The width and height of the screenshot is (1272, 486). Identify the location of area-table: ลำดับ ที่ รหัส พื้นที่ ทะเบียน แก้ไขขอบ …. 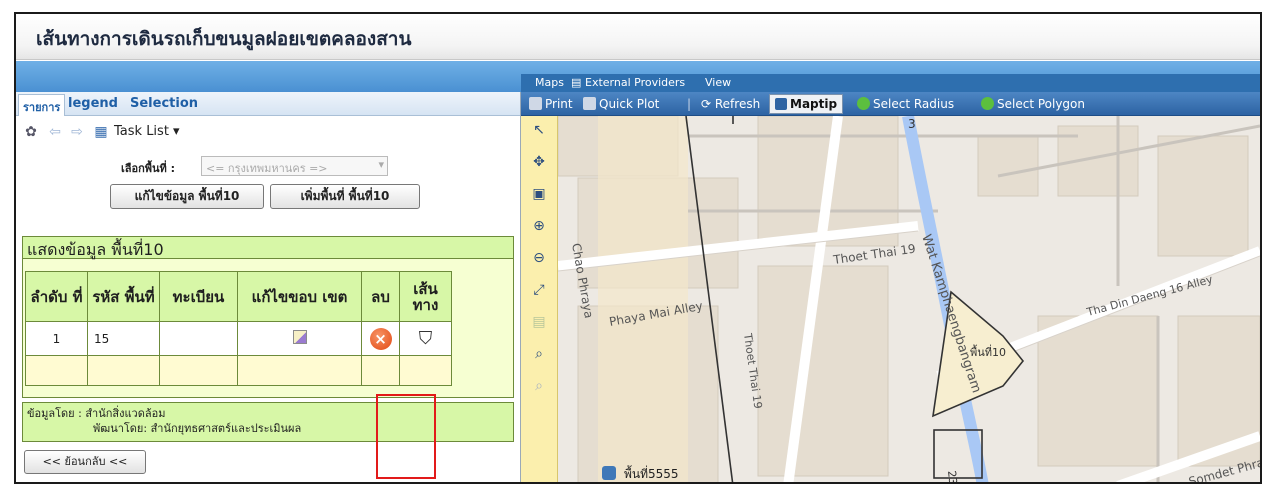
(238, 328).